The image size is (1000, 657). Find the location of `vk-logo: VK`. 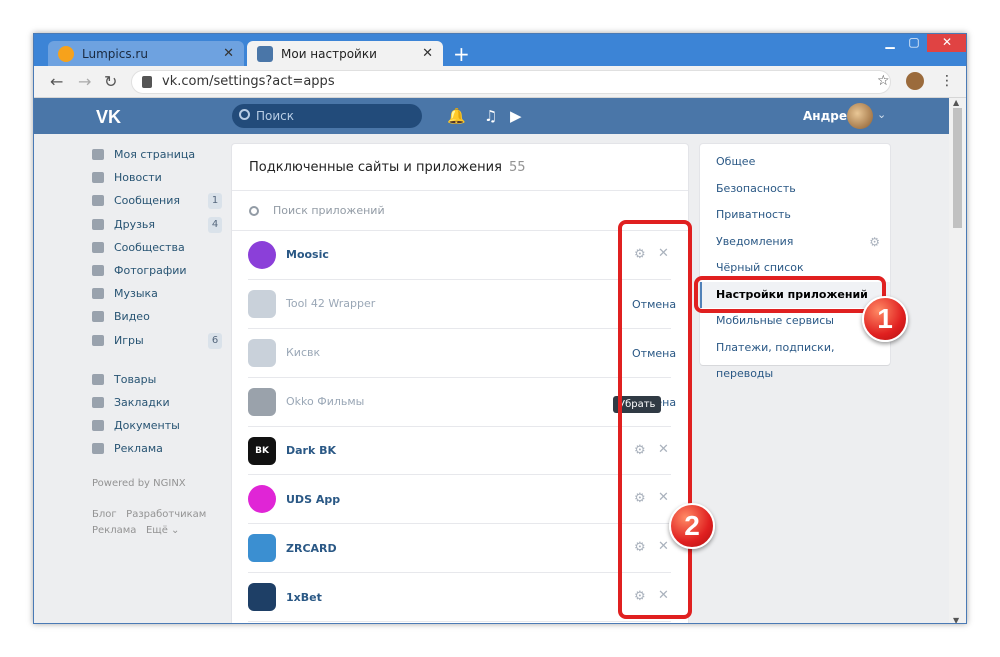

vk-logo: VK is located at coordinates (108, 117).